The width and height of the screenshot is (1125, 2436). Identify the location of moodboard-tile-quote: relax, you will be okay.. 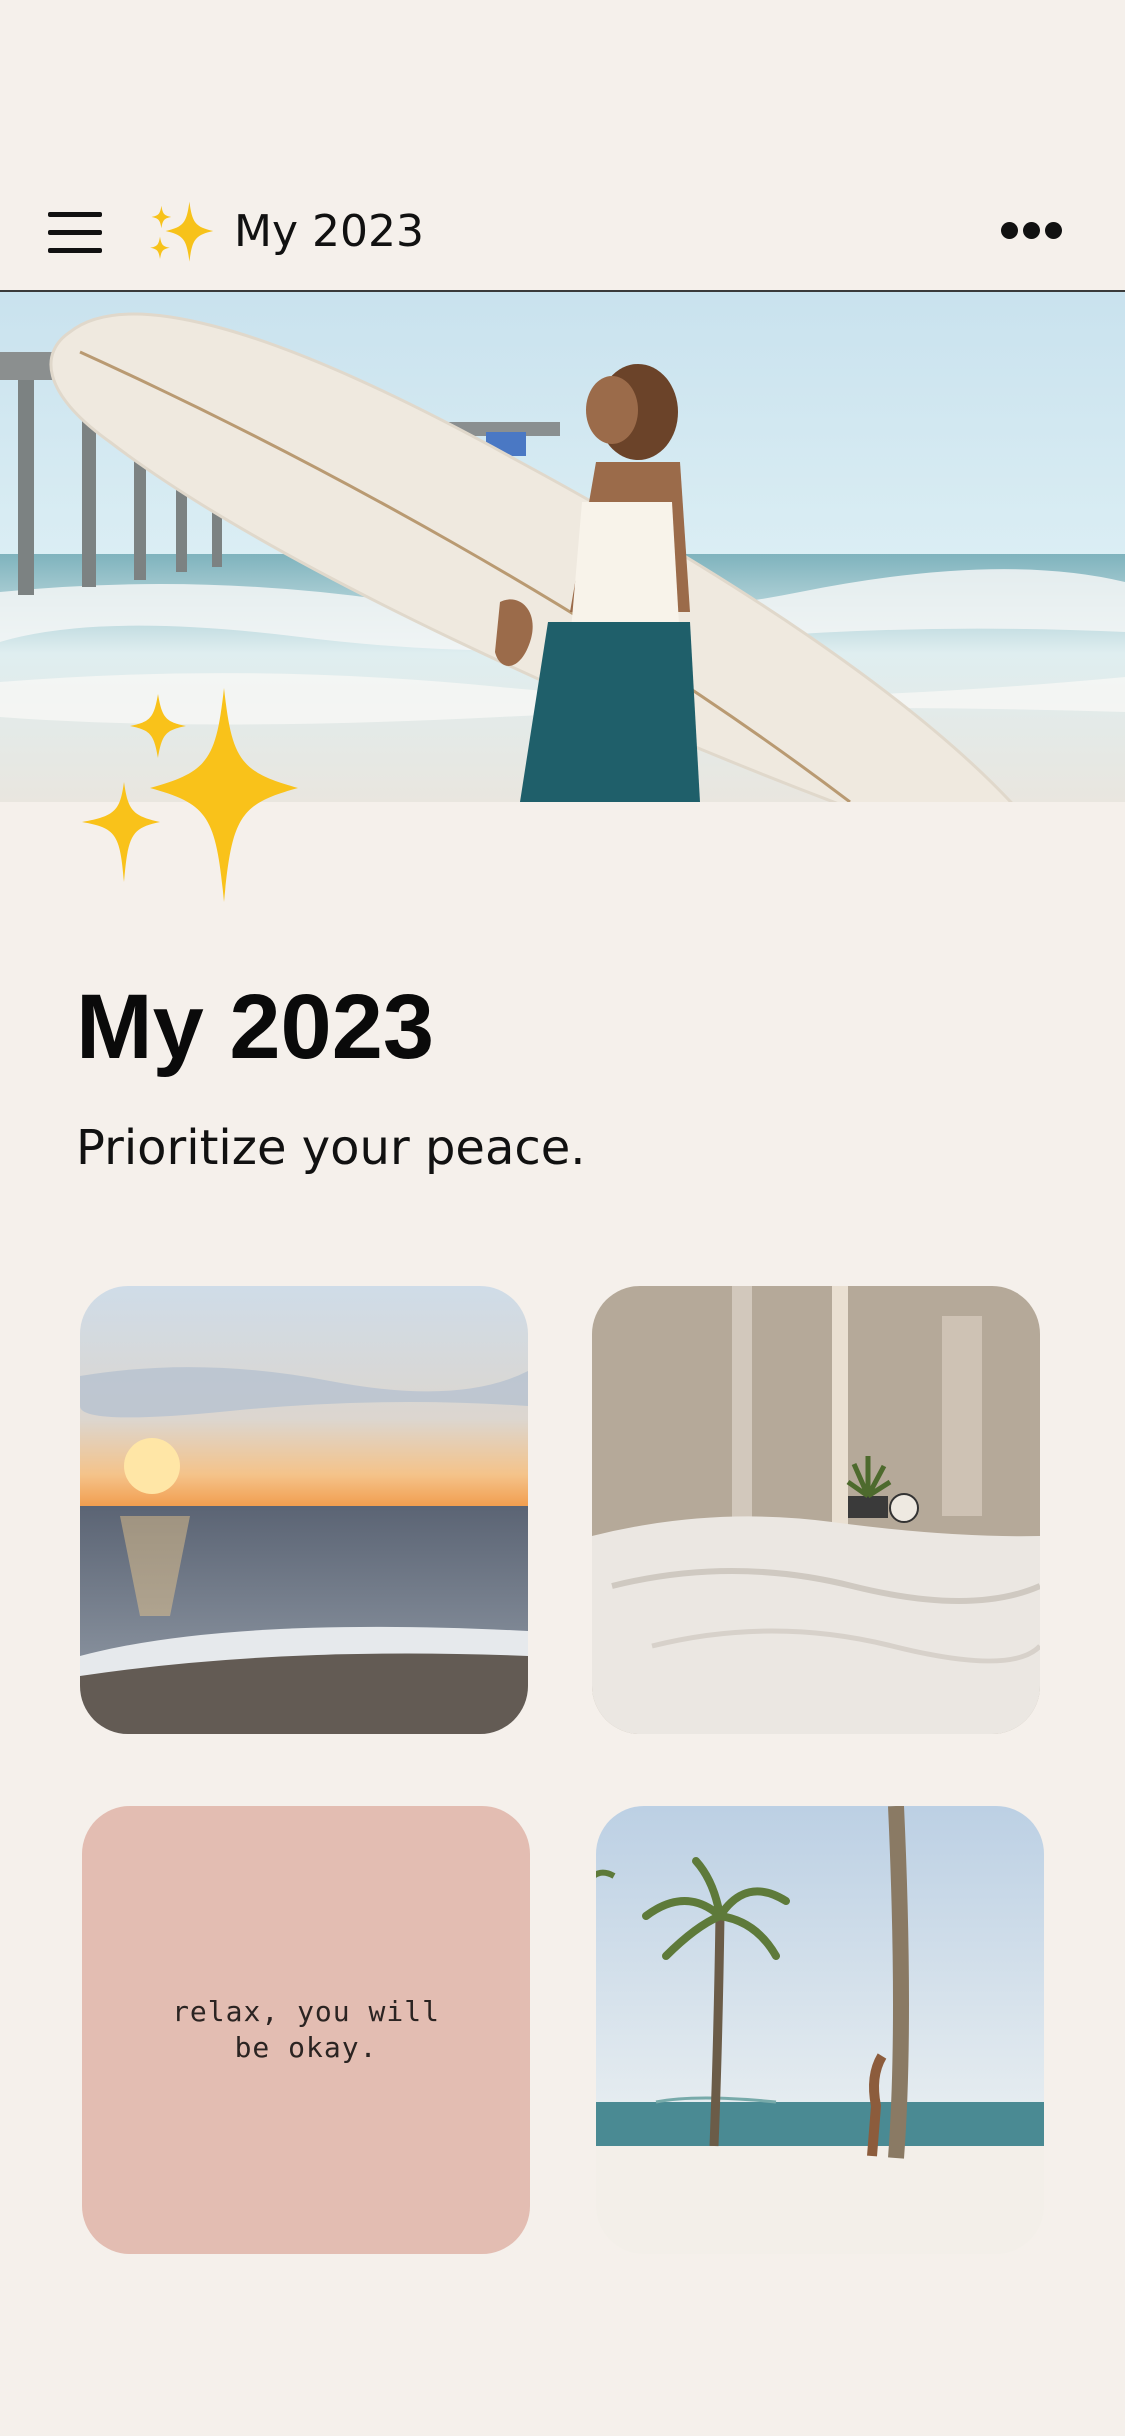
(306, 2030).